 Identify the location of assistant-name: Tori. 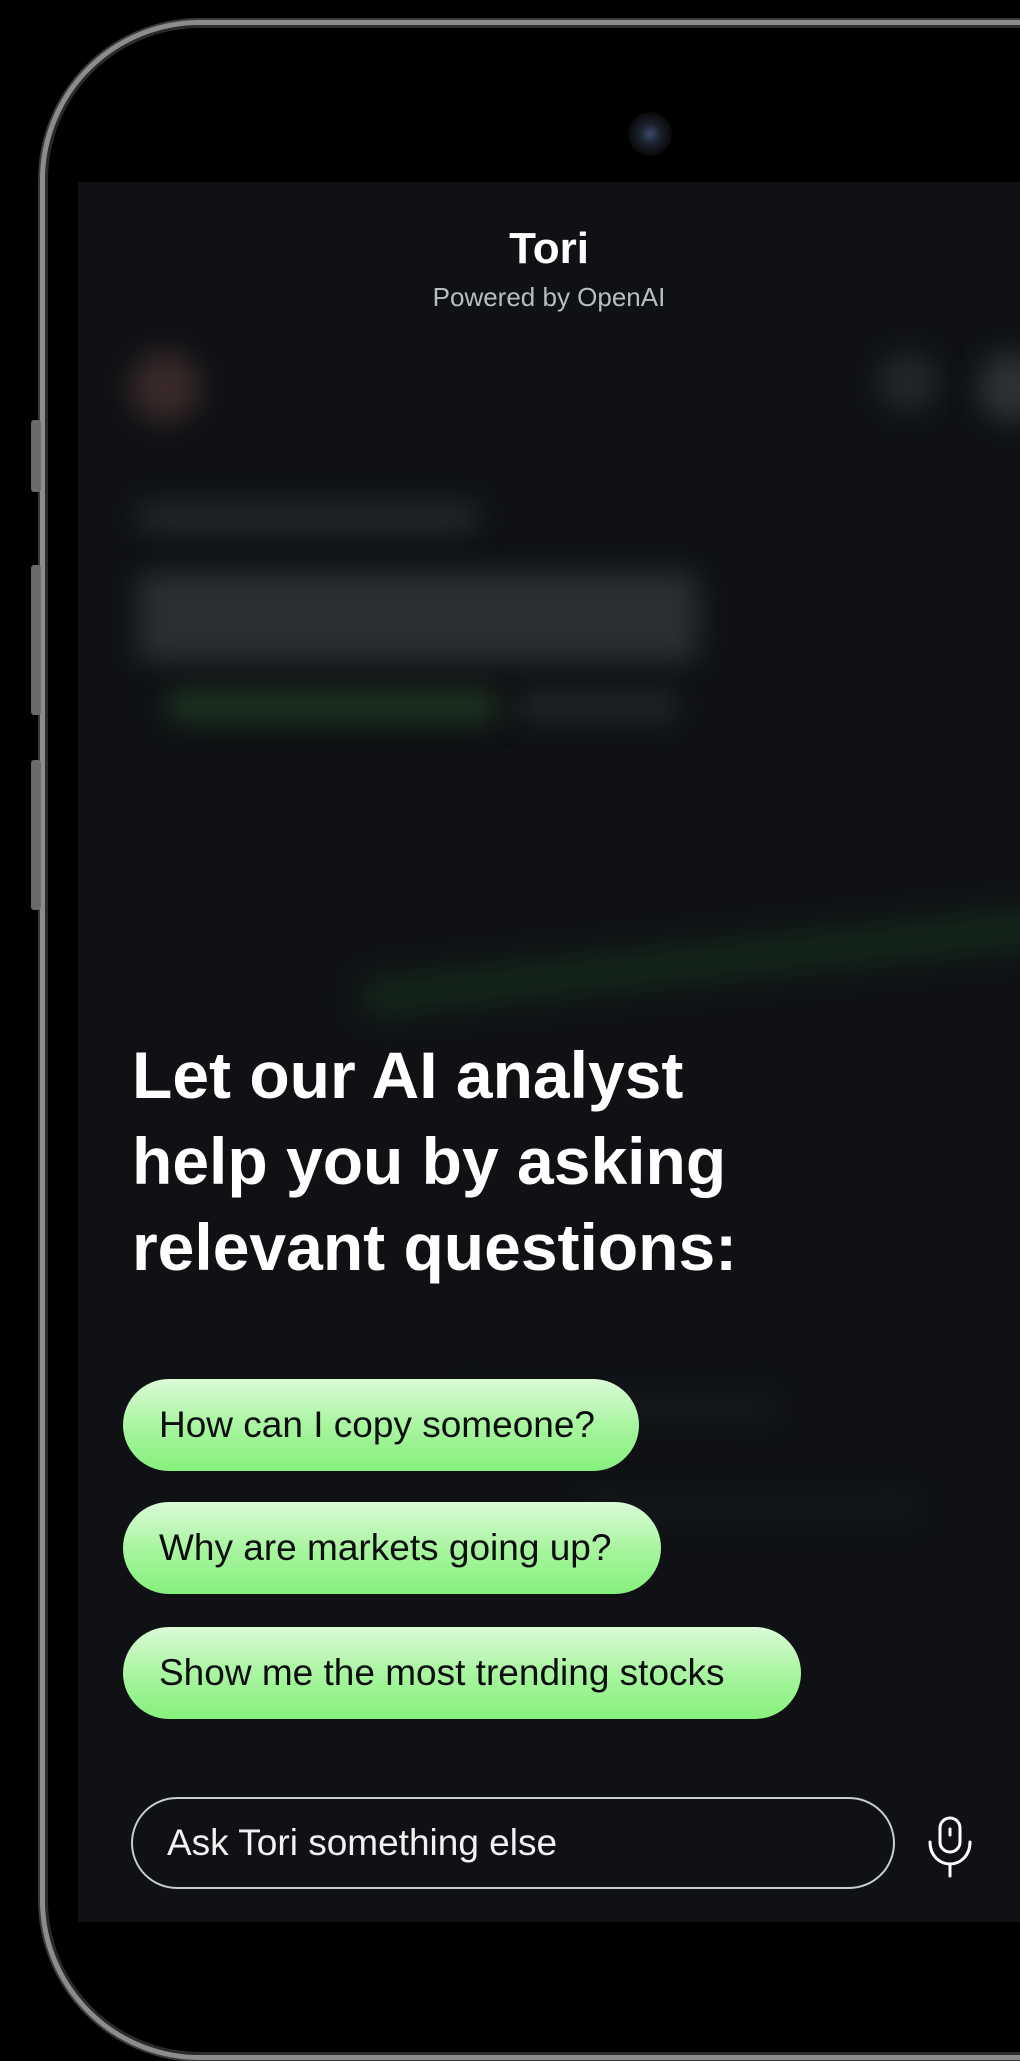
(549, 248).